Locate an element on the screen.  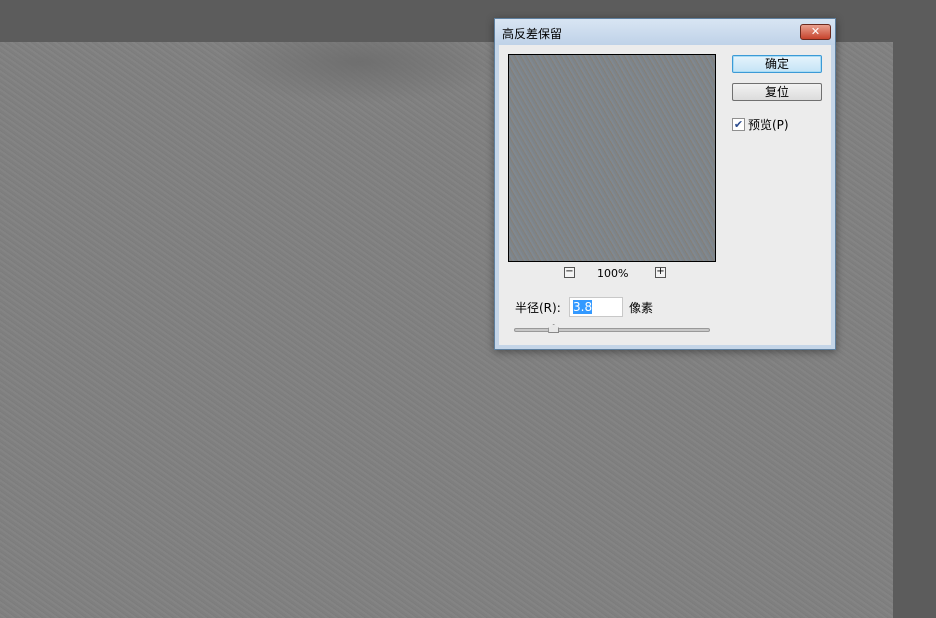
title-bar: 高反差保留 ✕ is located at coordinates (665, 32).